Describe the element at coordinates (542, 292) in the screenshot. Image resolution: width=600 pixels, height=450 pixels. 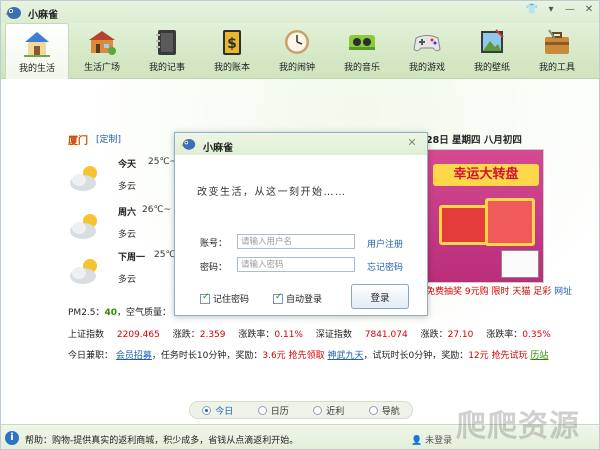
I see `lottery-link: 足彩` at that location.